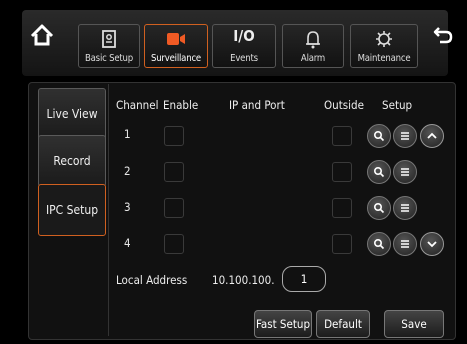 The height and width of the screenshot is (344, 467). I want to click on sidebar-item-live-view: Live View, so click(72, 114).